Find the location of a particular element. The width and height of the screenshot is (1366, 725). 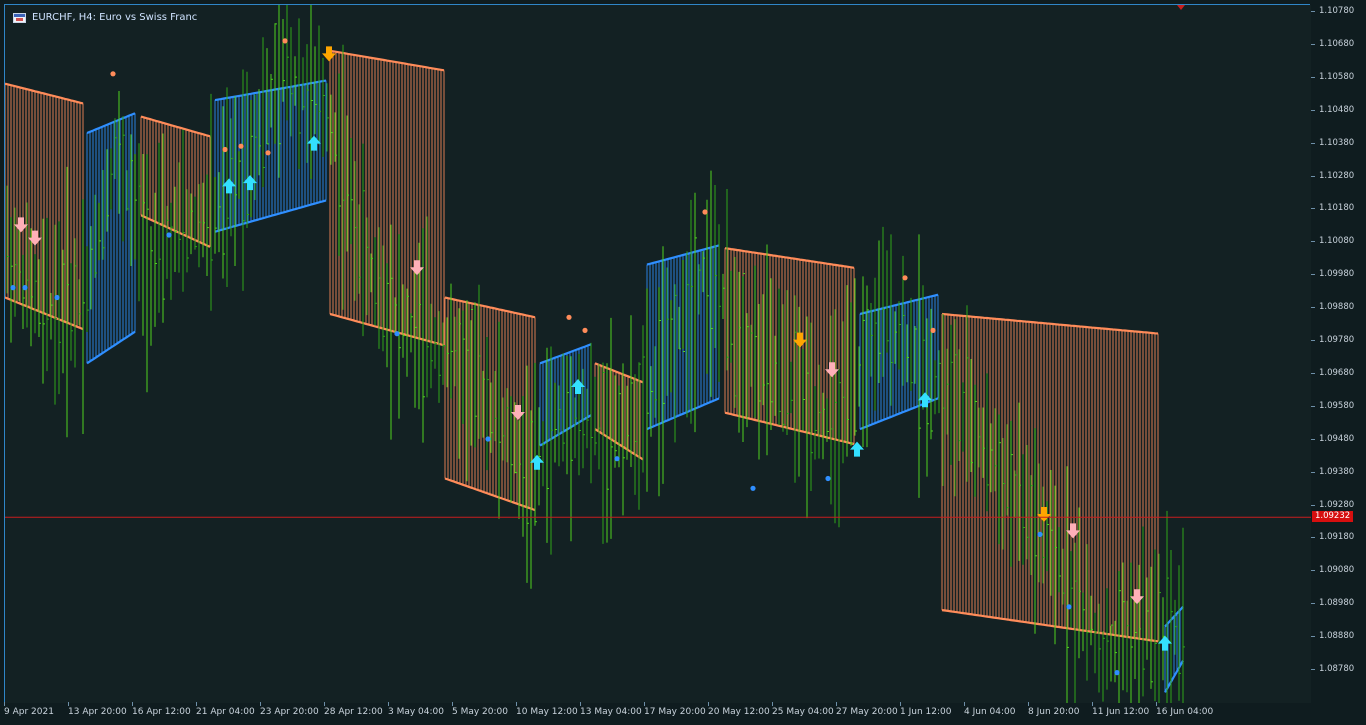

chart-title: EURCHF, H4: Euro vs Swiss Franc is located at coordinates (115, 17).